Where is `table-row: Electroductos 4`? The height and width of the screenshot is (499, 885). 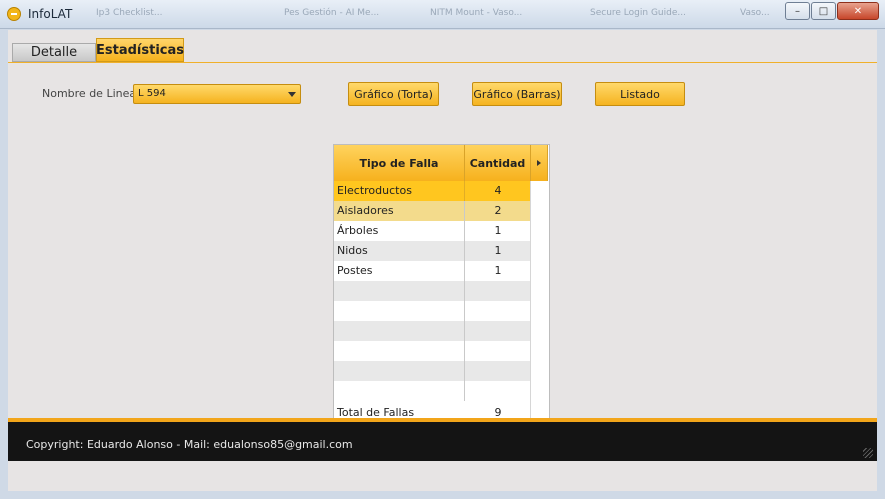
table-row: Electroductos 4 is located at coordinates (432, 191).